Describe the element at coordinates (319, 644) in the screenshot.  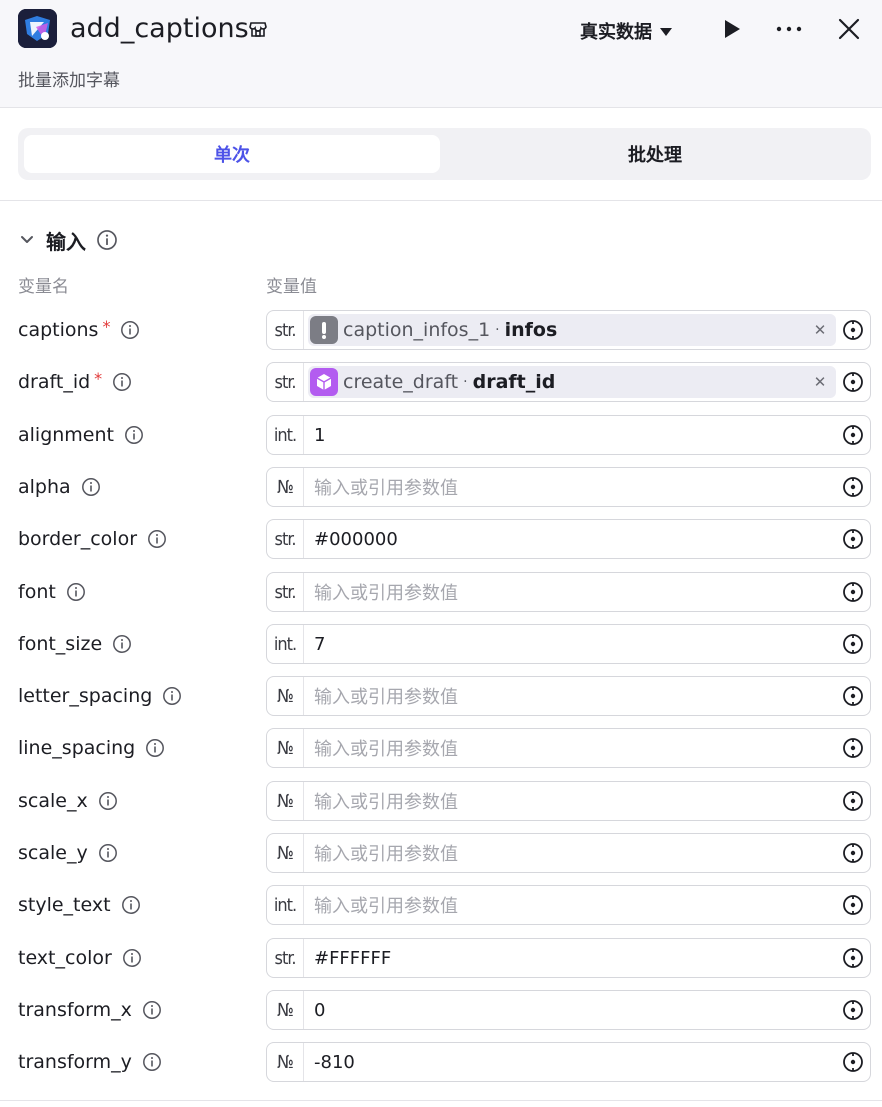
I see `param-value: 7` at that location.